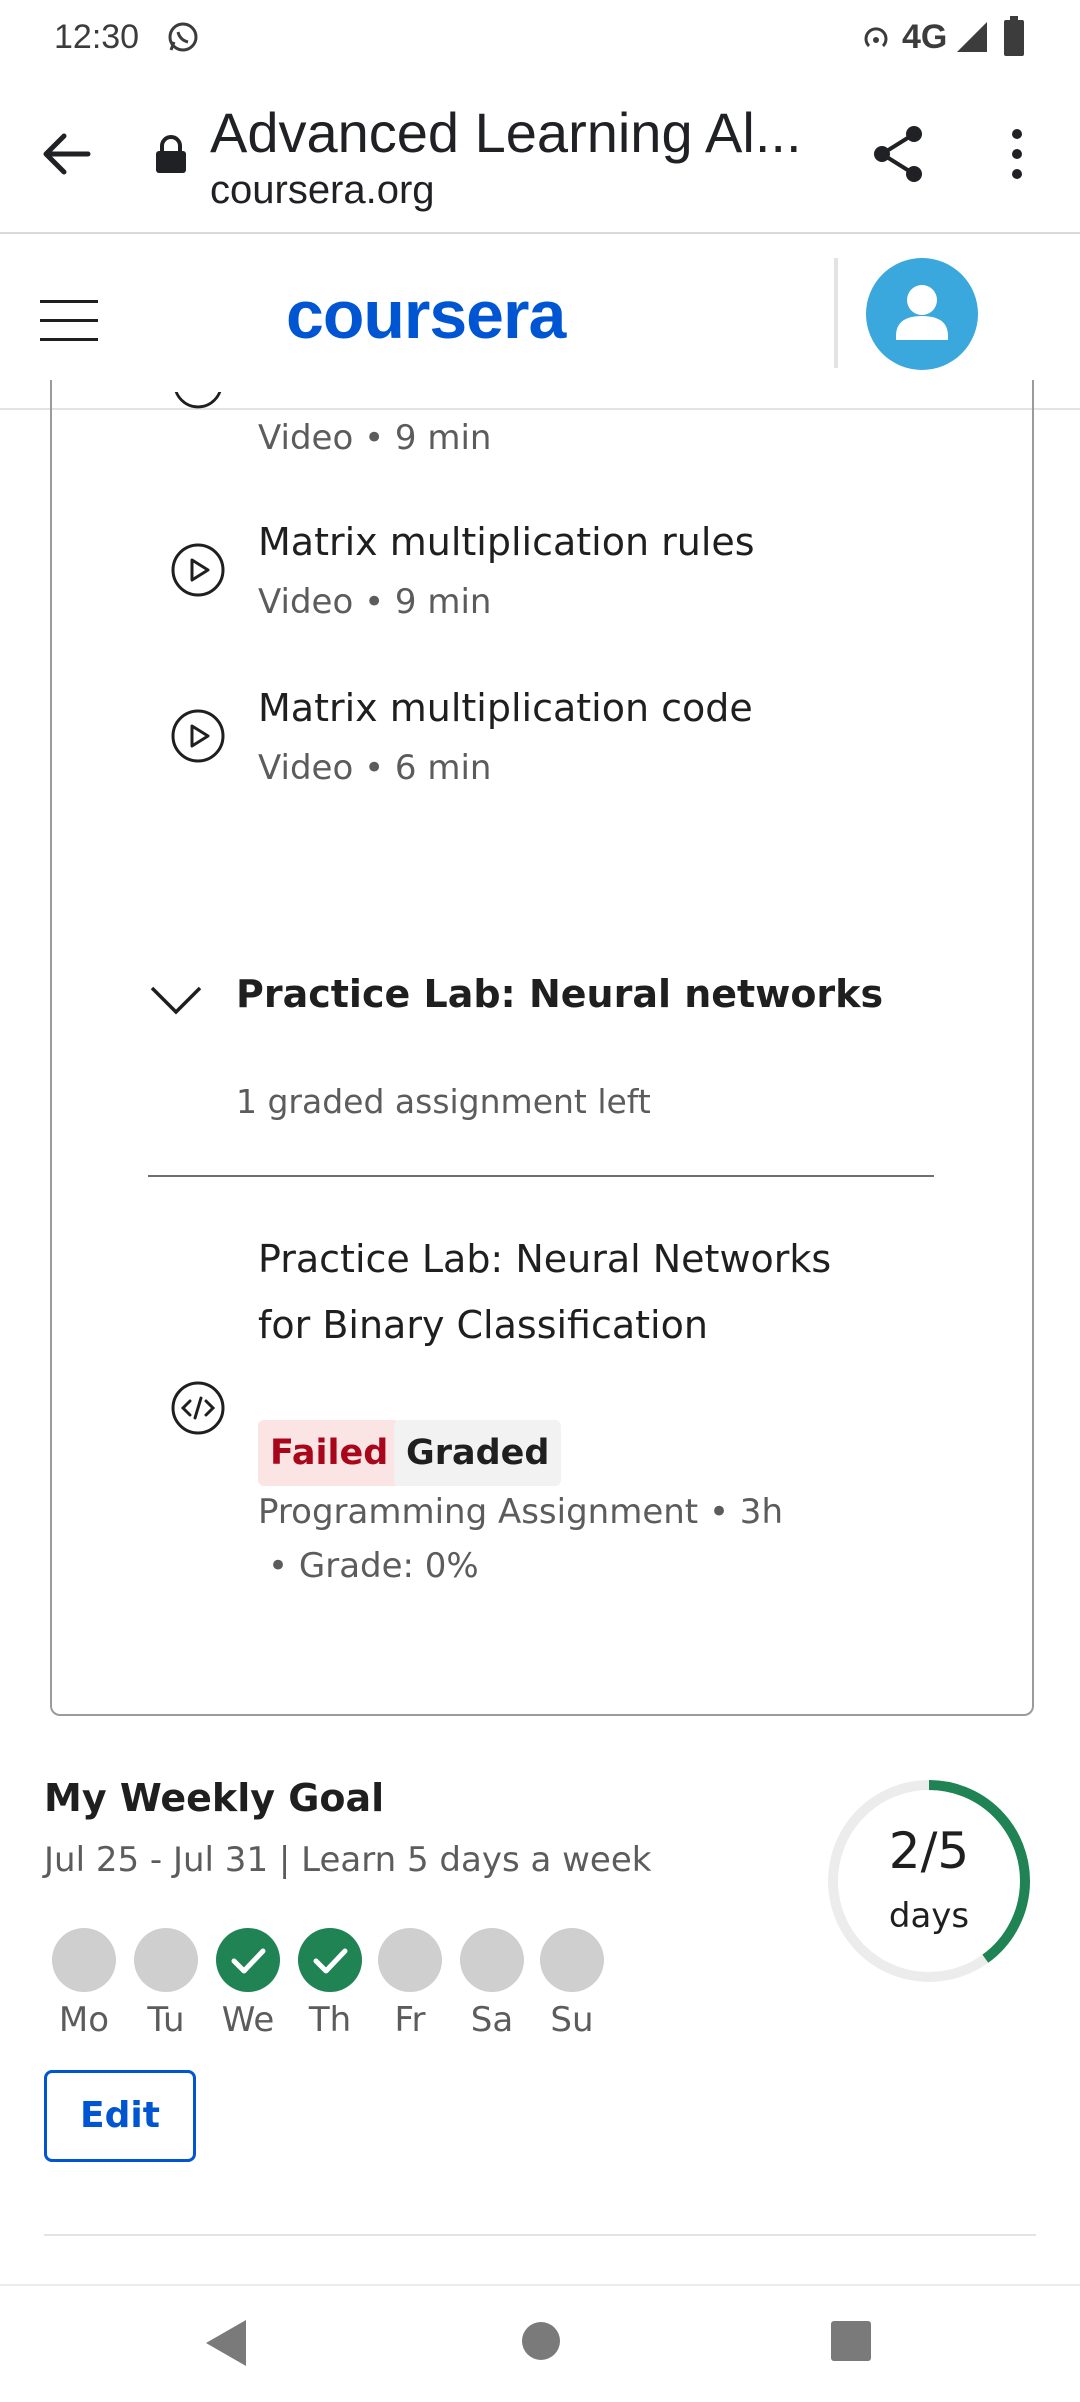 This screenshot has height=2402, width=1080. What do you see at coordinates (492, 1960) in the screenshot?
I see `day-indicator-sa` at bounding box center [492, 1960].